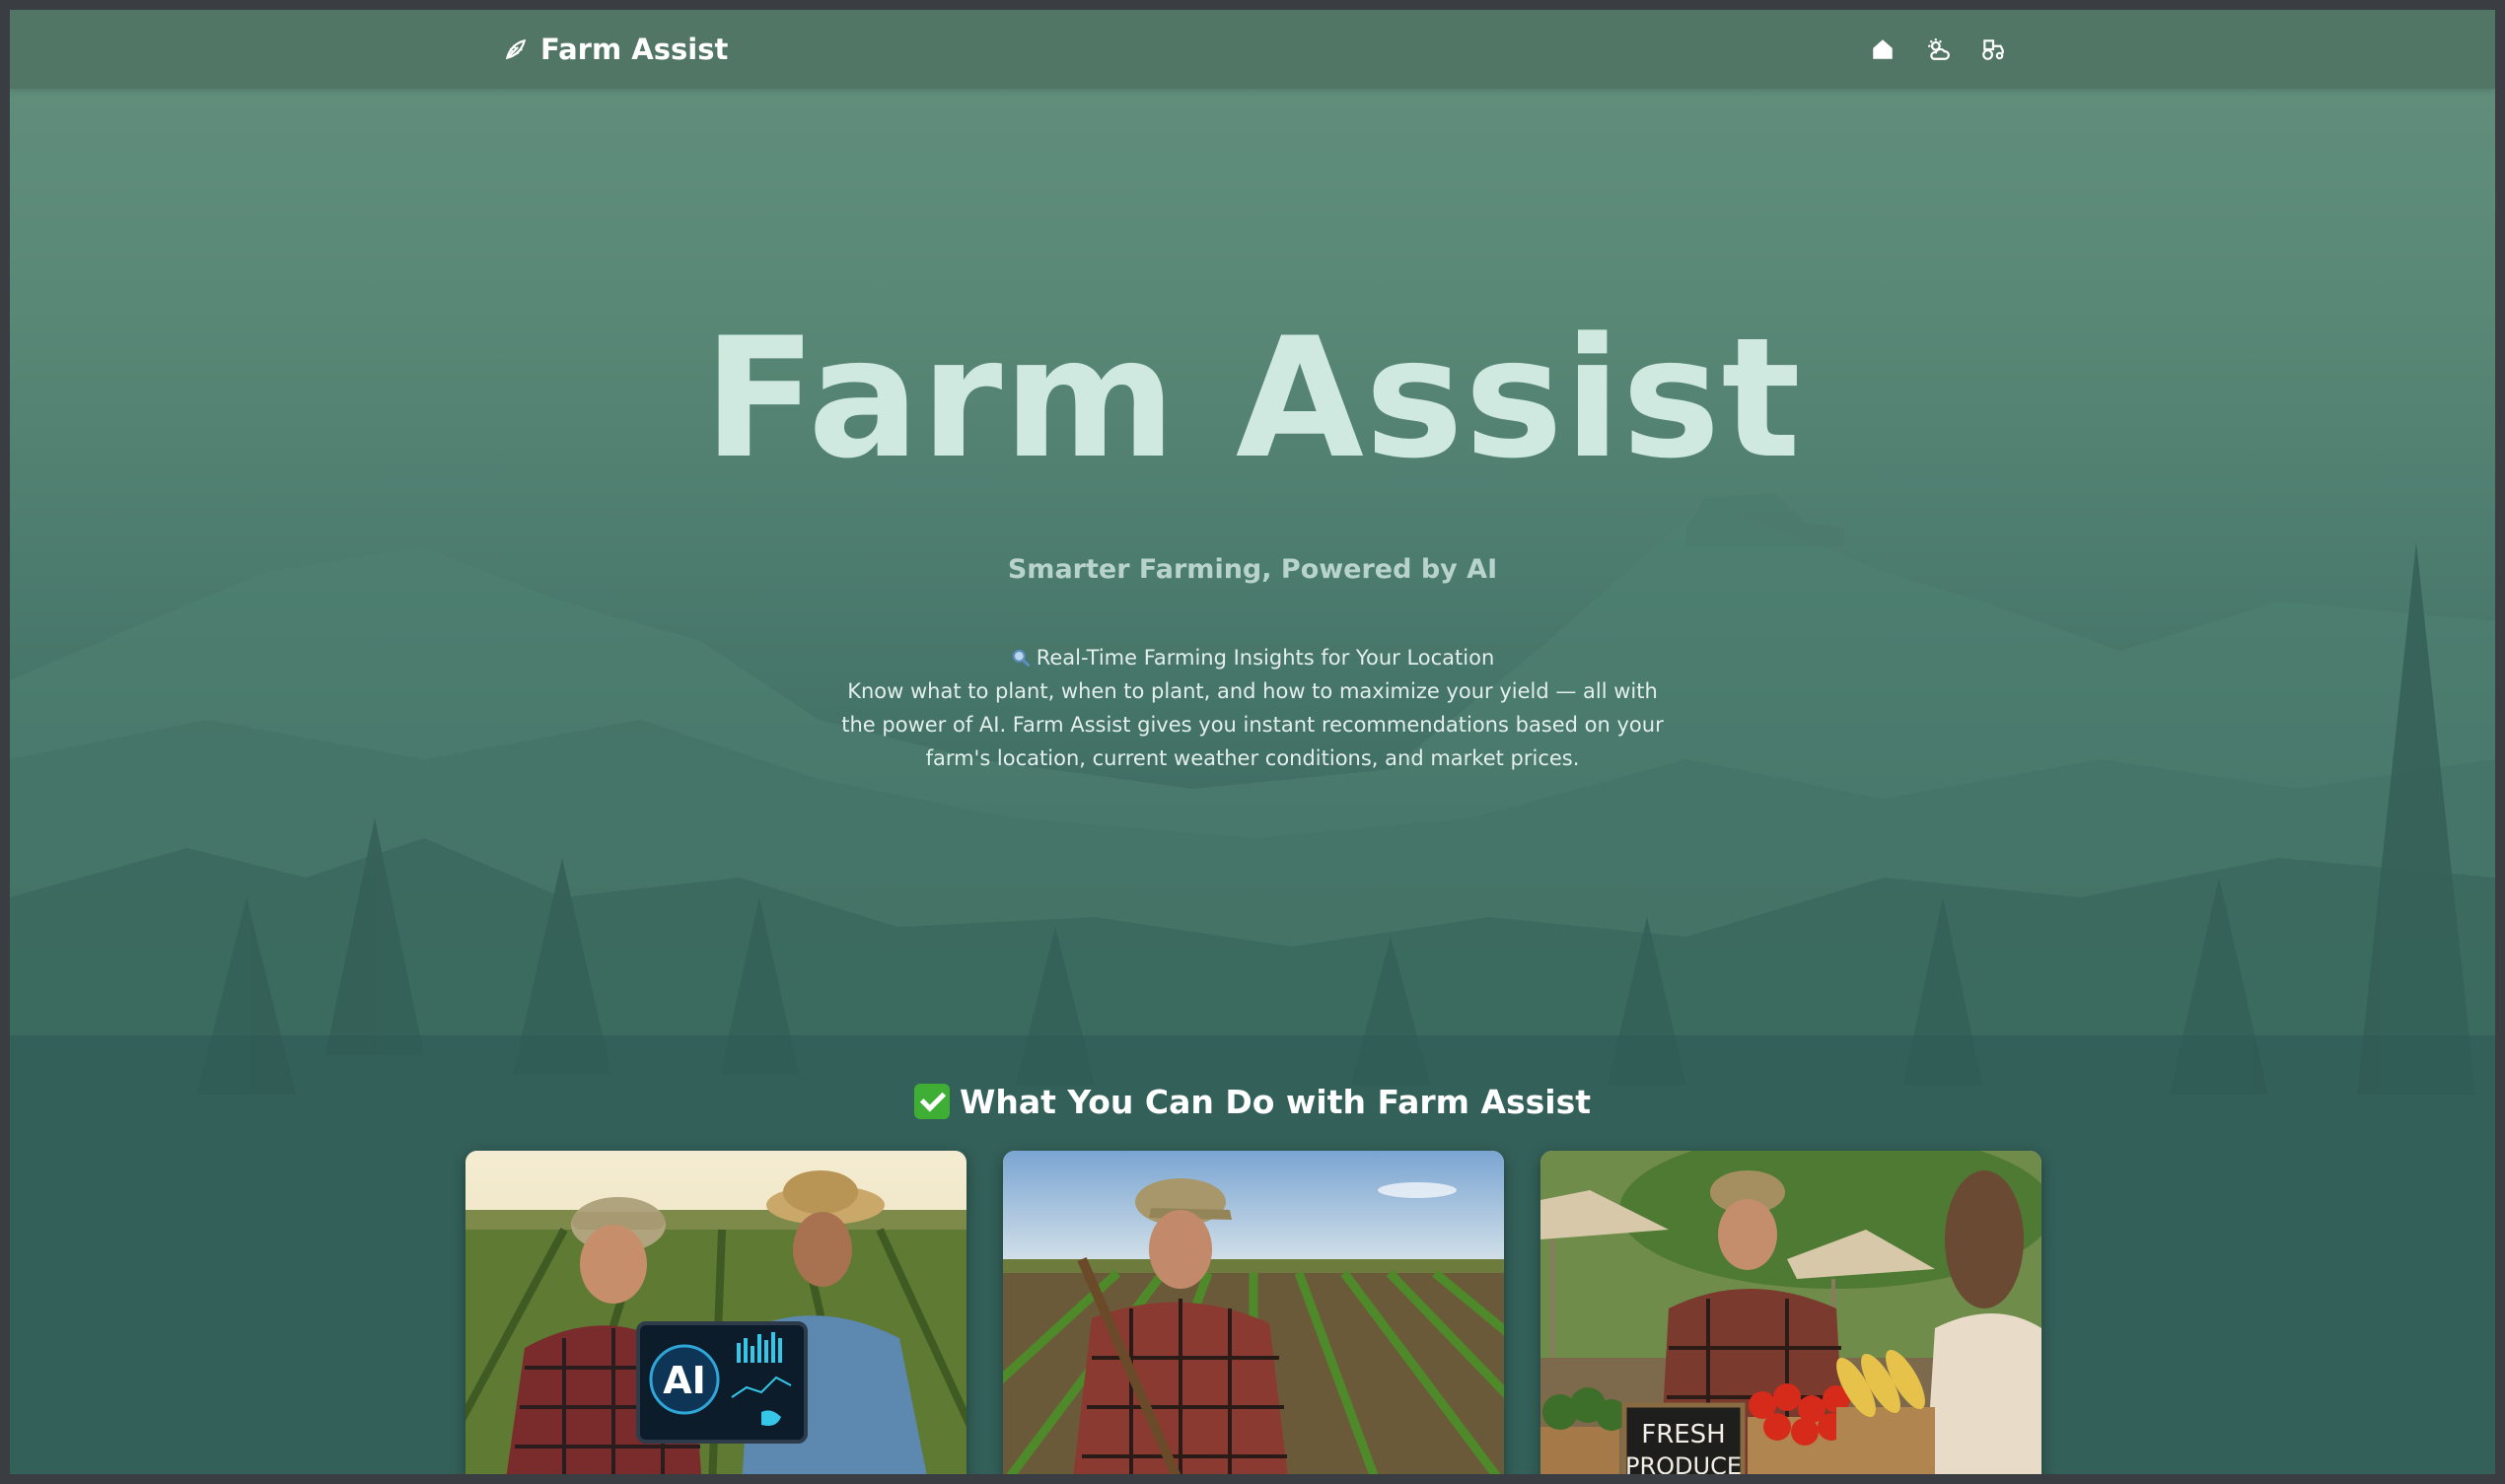  I want to click on brand-name: Farm Assist, so click(634, 49).